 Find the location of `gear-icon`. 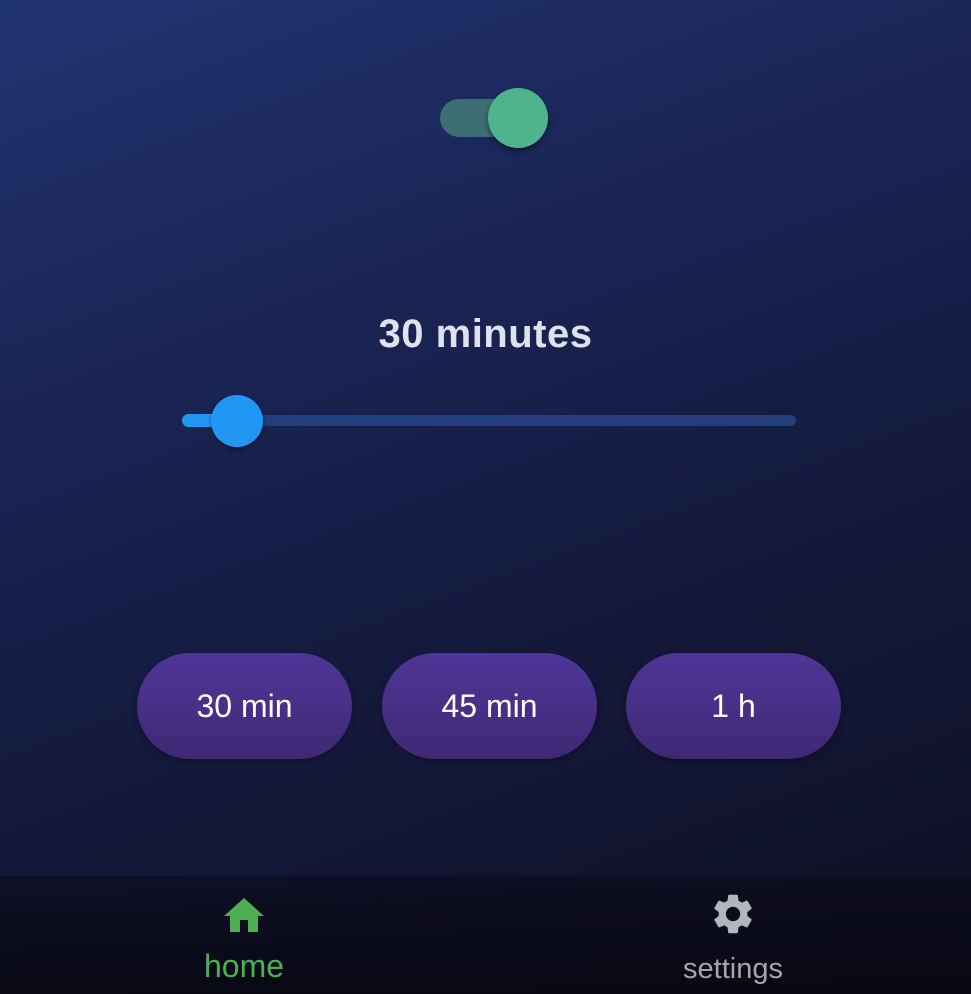

gear-icon is located at coordinates (733, 914).